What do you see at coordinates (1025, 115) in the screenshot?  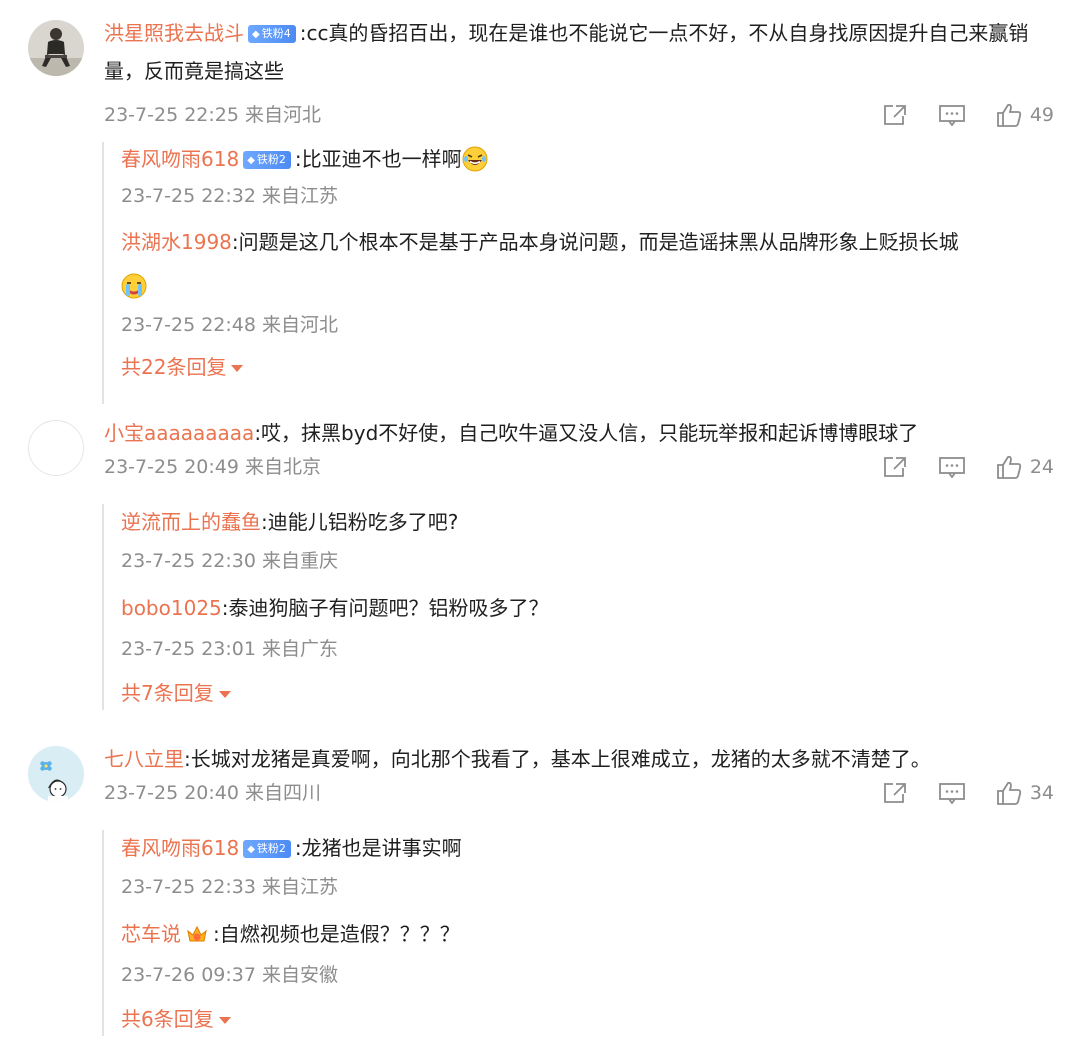 I see `like-button: 49` at bounding box center [1025, 115].